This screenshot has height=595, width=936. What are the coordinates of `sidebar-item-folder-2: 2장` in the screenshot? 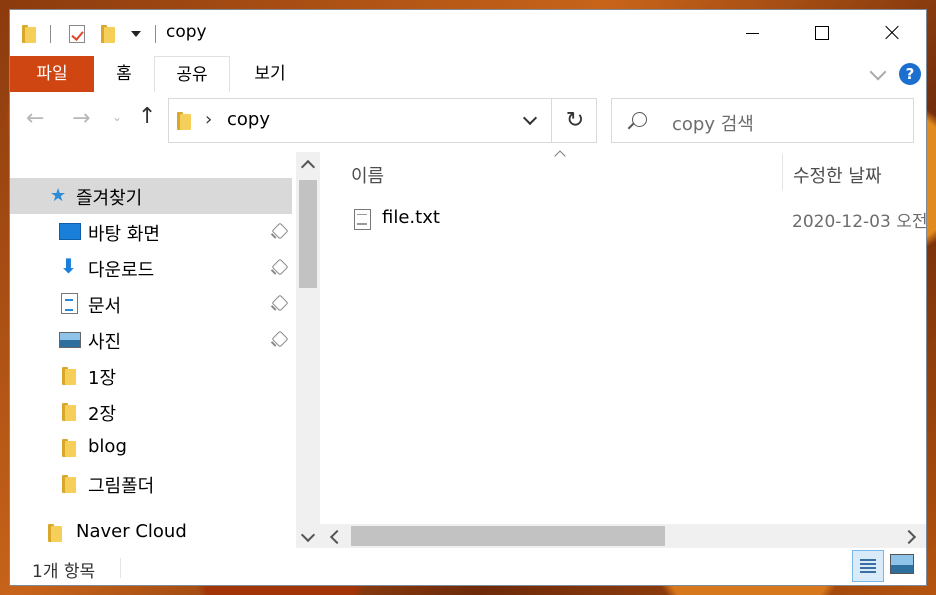 It's located at (151, 412).